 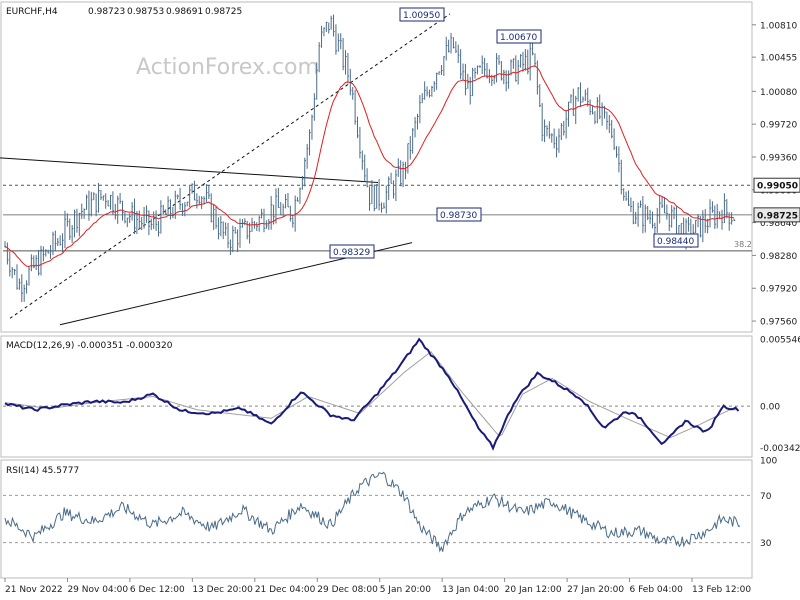 I want to click on ohlc-value: 0.98691, so click(x=184, y=12).